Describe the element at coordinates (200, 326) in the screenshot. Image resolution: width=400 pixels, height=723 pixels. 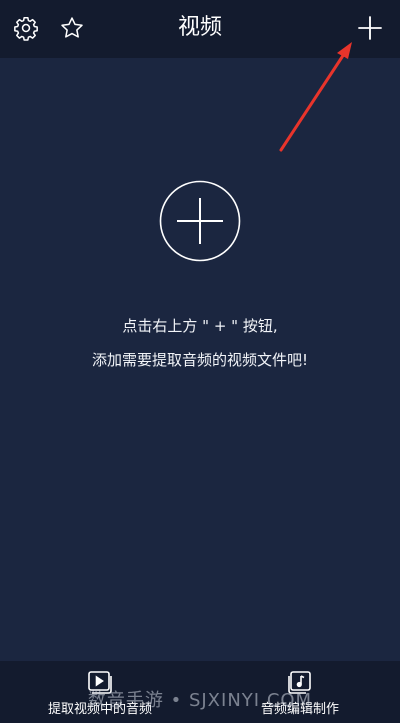
I see `hint-text-line1: 点击右上方 " + " 按钮,` at that location.